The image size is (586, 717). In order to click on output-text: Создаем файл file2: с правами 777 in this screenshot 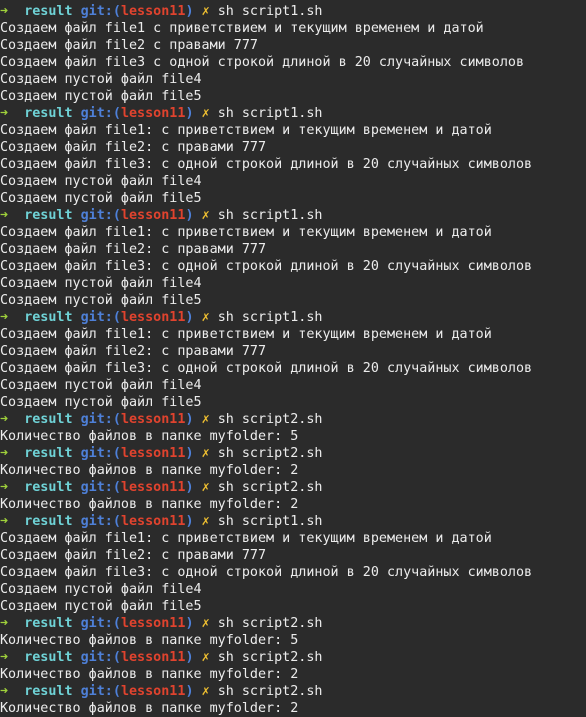, I will do `click(133, 147)`.